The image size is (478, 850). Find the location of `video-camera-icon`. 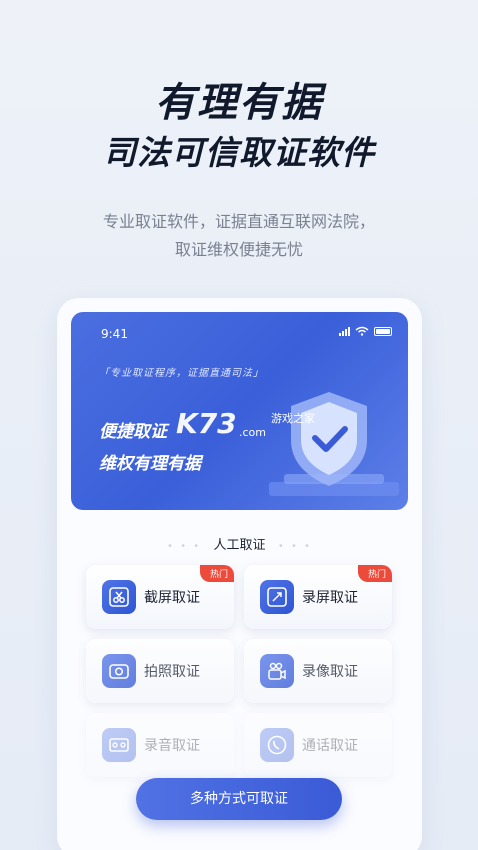

video-camera-icon is located at coordinates (277, 671).